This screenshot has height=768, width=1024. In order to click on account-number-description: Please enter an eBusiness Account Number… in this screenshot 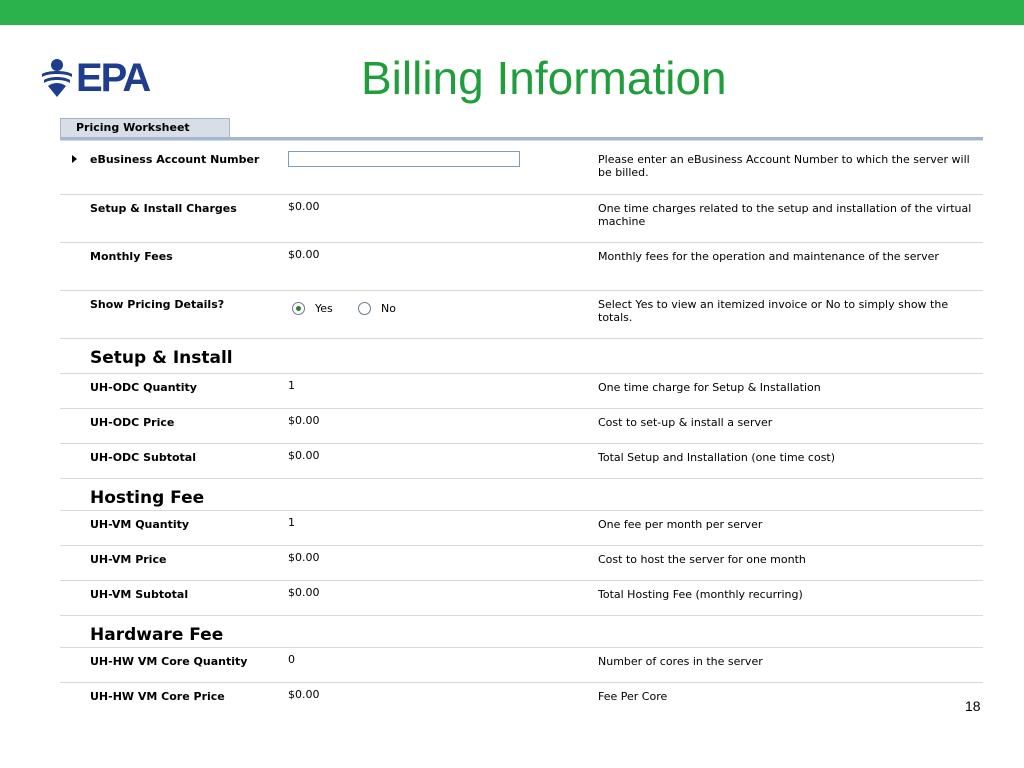, I will do `click(784, 166)`.